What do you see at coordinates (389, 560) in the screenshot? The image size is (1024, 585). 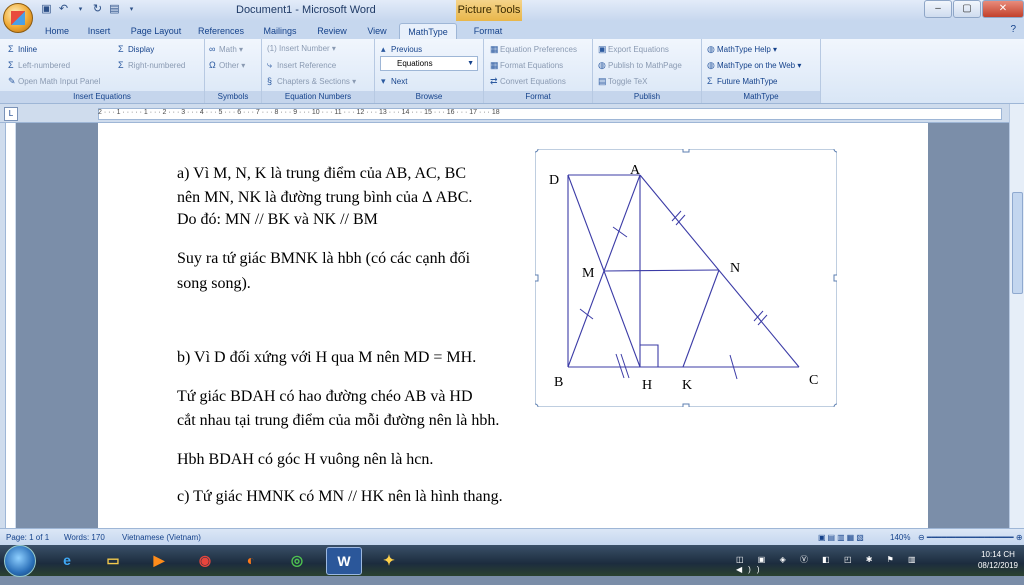 I see `app-icon: ✦` at bounding box center [389, 560].